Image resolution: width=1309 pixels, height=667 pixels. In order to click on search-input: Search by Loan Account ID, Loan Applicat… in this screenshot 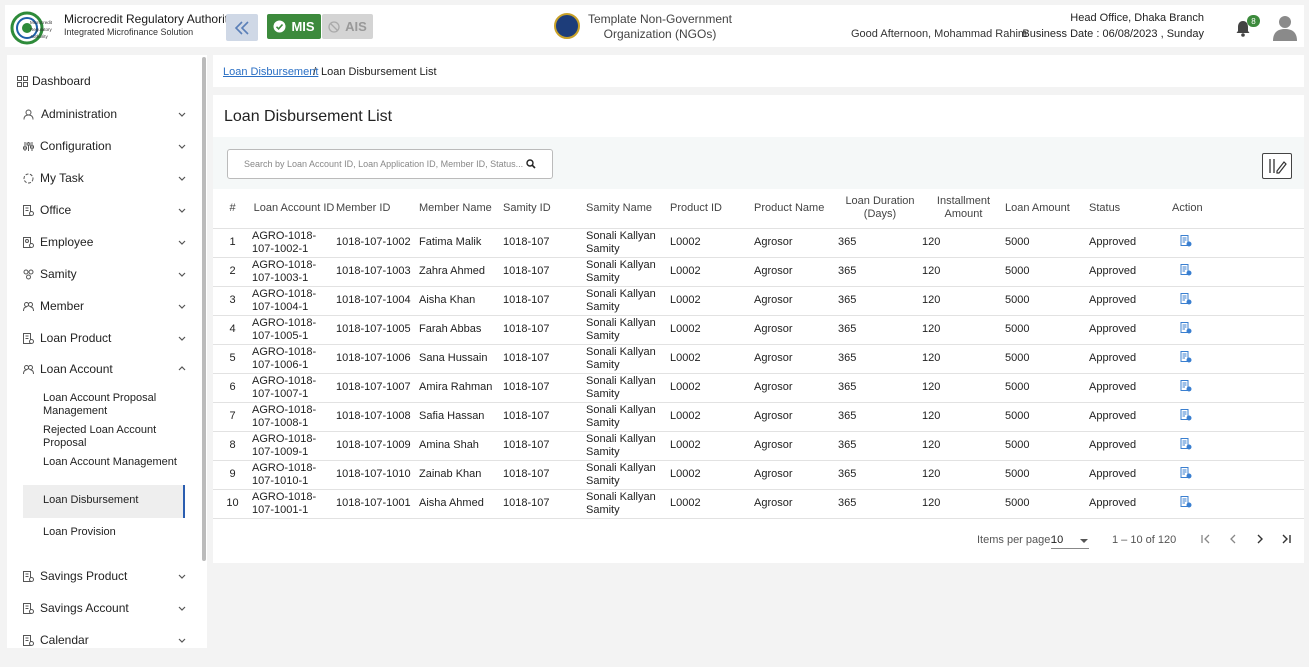, I will do `click(390, 164)`.